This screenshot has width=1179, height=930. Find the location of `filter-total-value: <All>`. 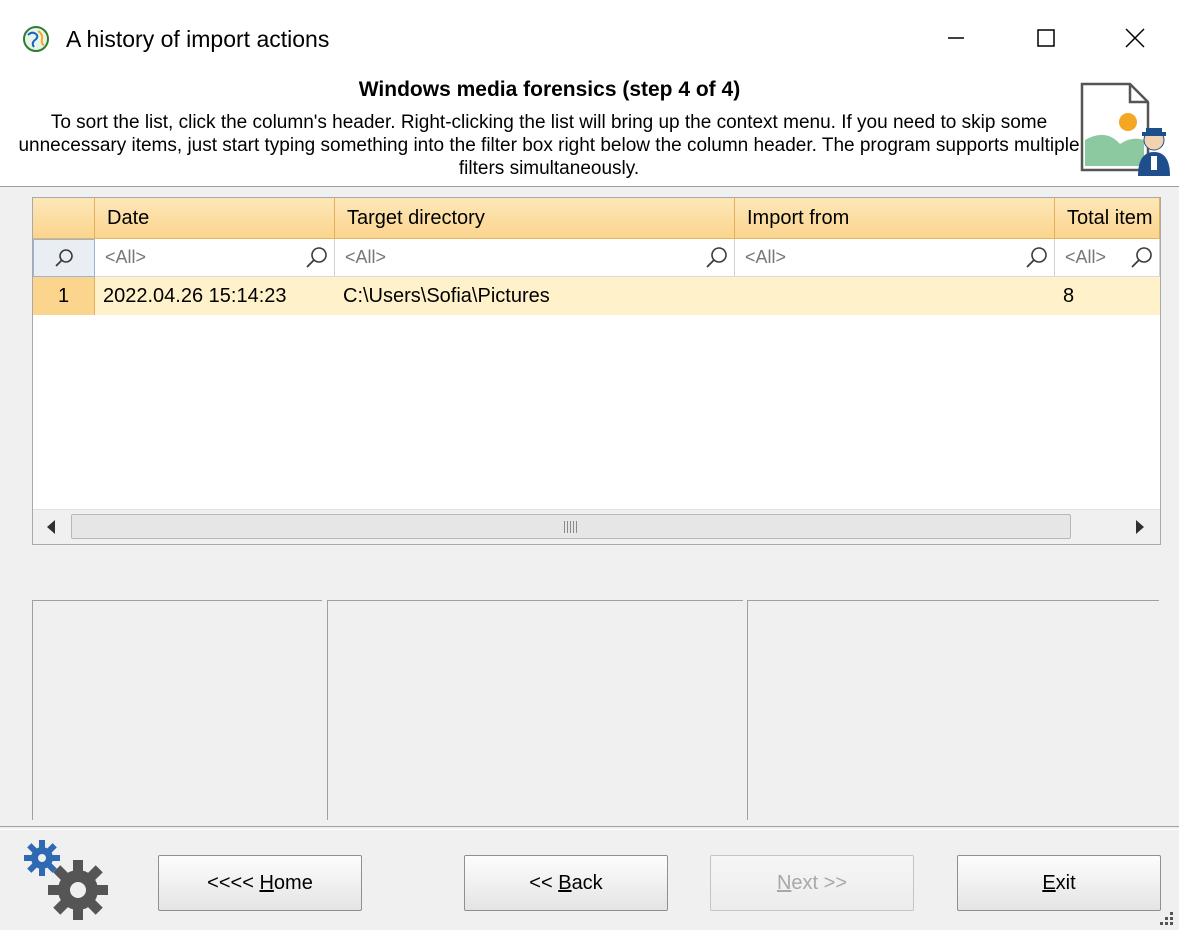

filter-total-value: <All> is located at coordinates (1086, 257).